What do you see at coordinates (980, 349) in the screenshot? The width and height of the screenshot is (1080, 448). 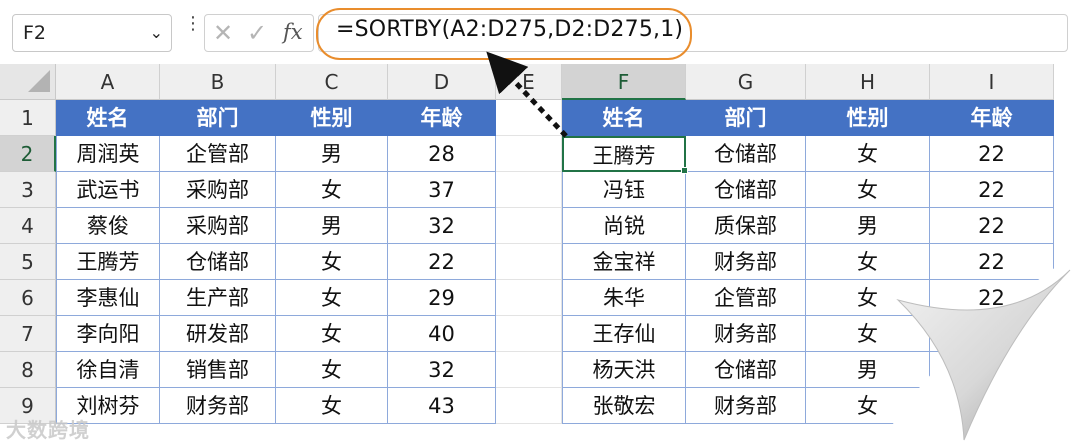 I see `page-curl-decoration` at bounding box center [980, 349].